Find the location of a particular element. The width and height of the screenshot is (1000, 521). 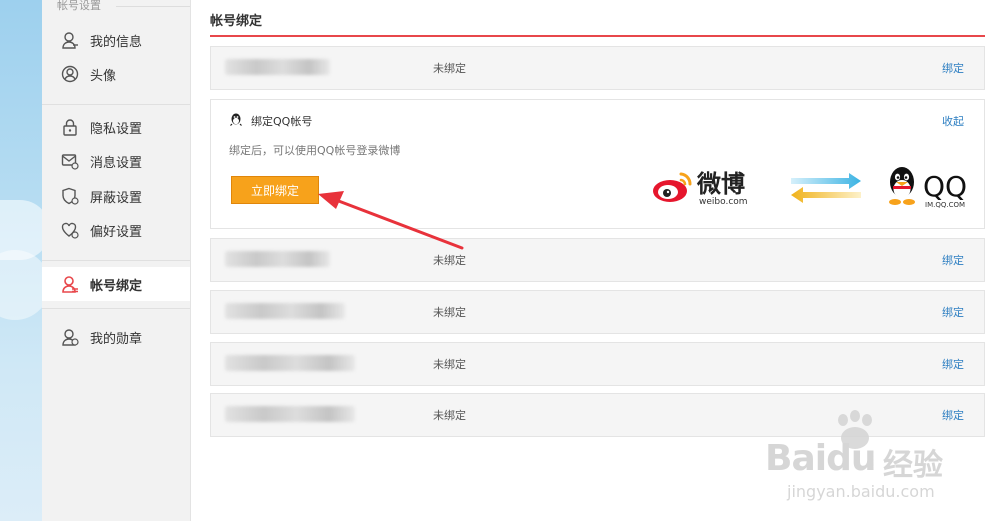

account-bind-icon is located at coordinates (70, 284).